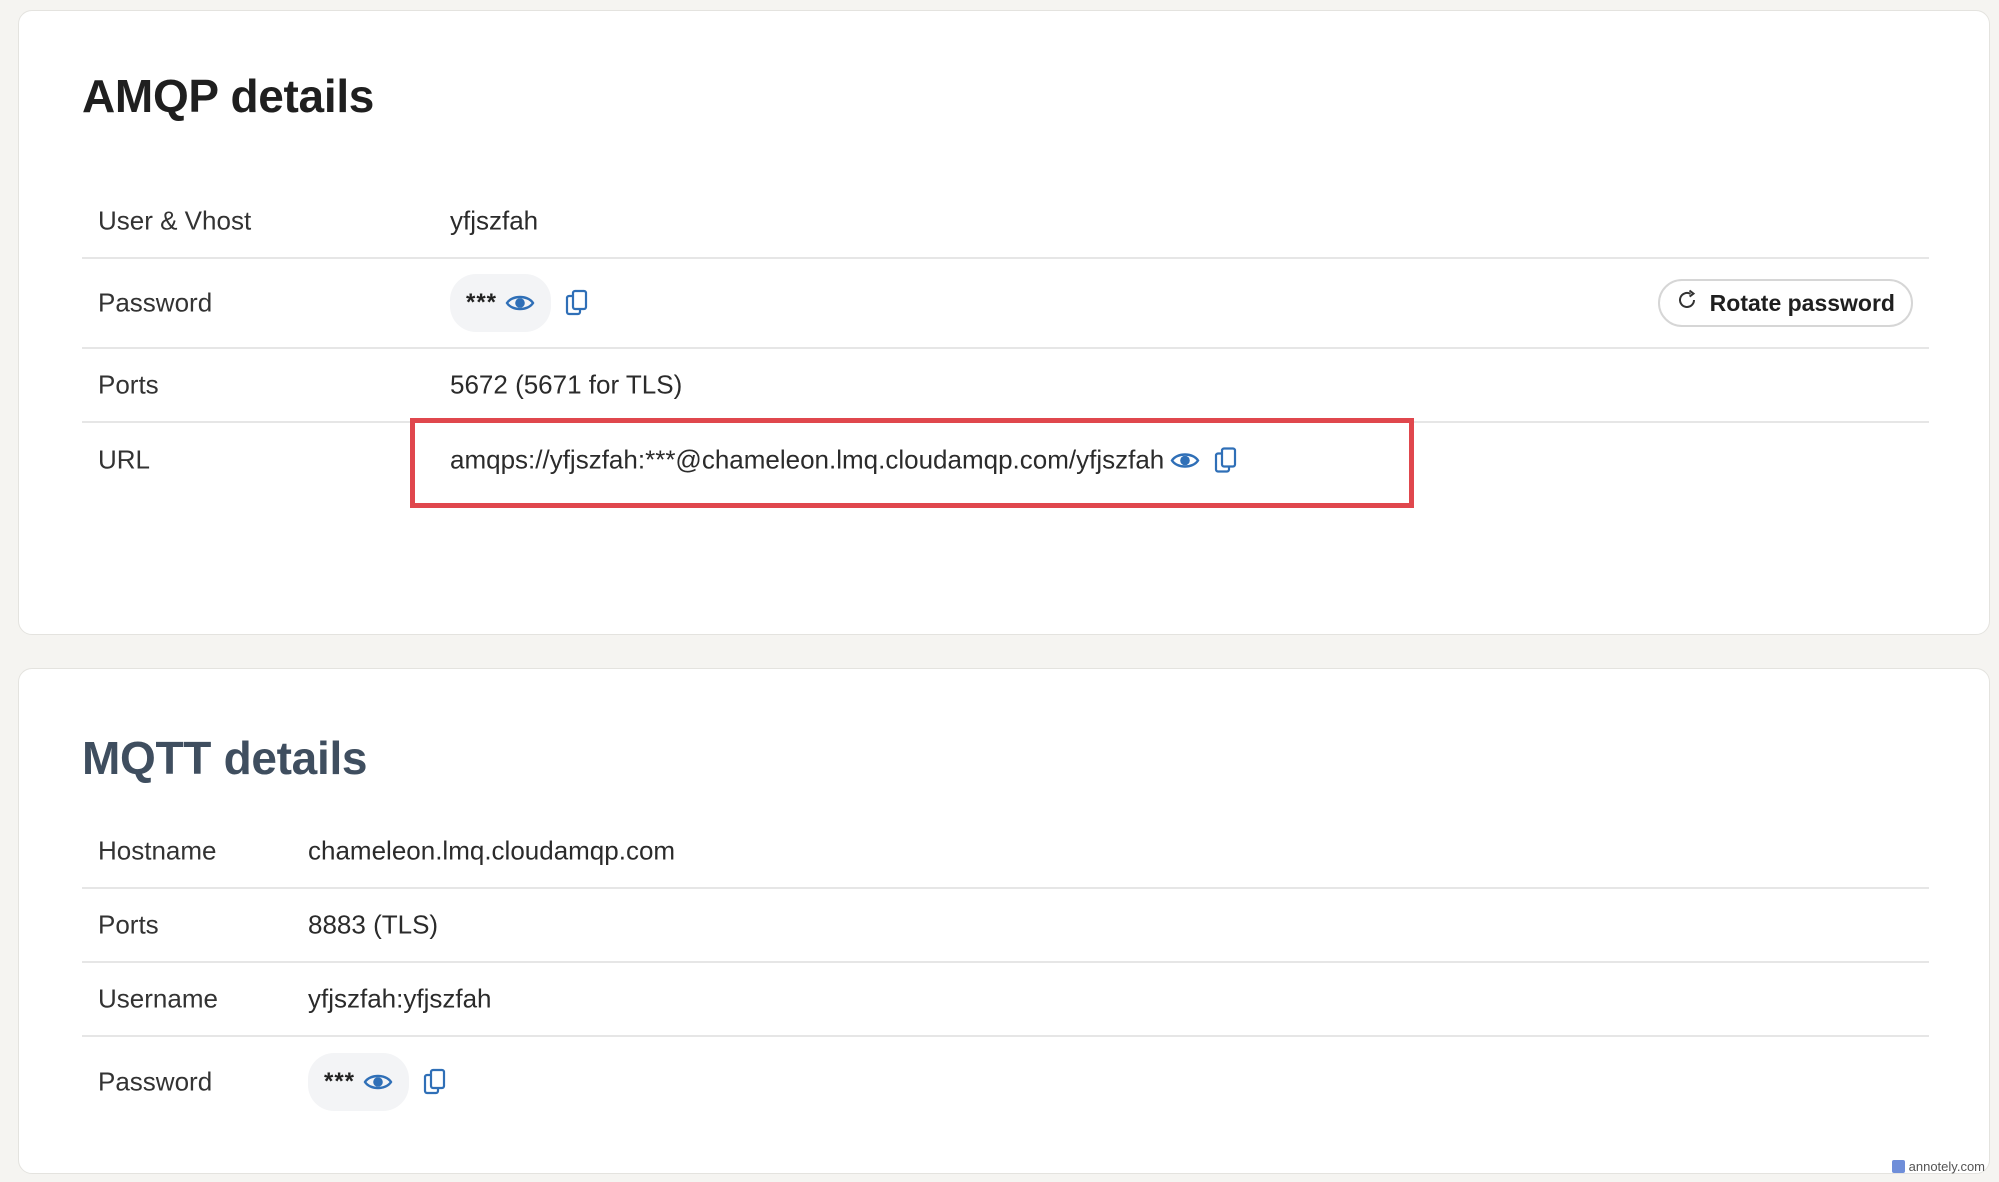 The width and height of the screenshot is (1999, 1182). What do you see at coordinates (1005, 1082) in the screenshot?
I see `mqtt-row-password: Password ***` at bounding box center [1005, 1082].